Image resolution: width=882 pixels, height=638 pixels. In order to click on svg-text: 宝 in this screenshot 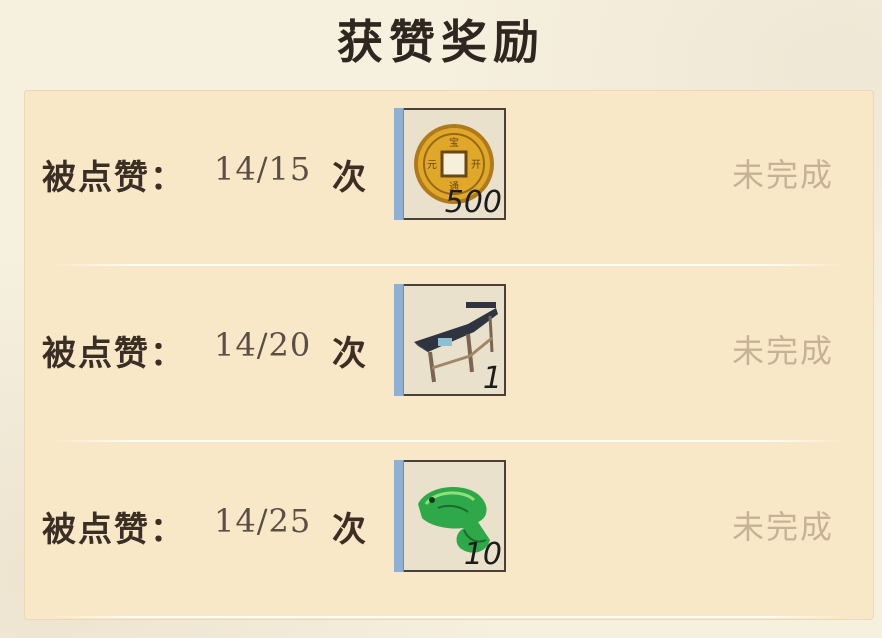, I will do `click(454, 142)`.